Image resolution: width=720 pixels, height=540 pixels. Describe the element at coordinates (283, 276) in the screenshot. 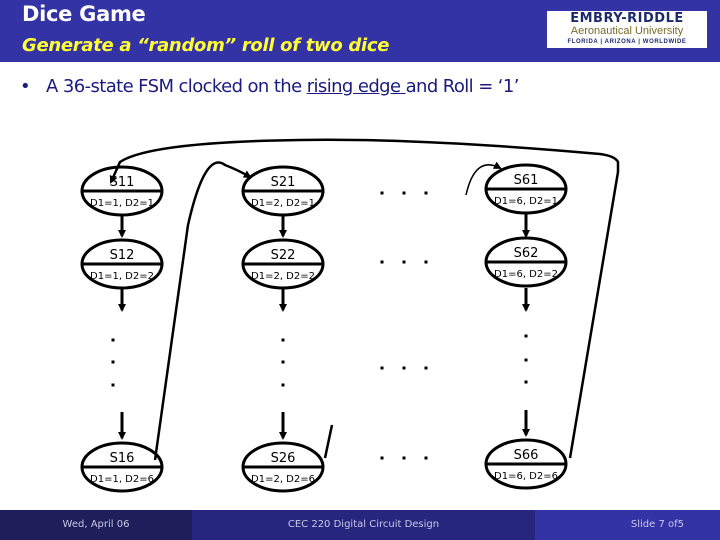

I see `state-output: D1=2, D2=2` at that location.